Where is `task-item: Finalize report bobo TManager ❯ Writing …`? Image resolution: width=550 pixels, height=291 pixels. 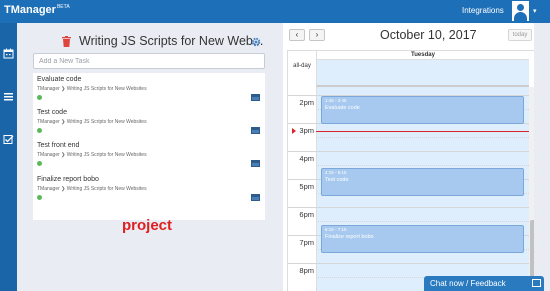 task-item: Finalize report bobo TManager ❯ Writing … is located at coordinates (149, 189).